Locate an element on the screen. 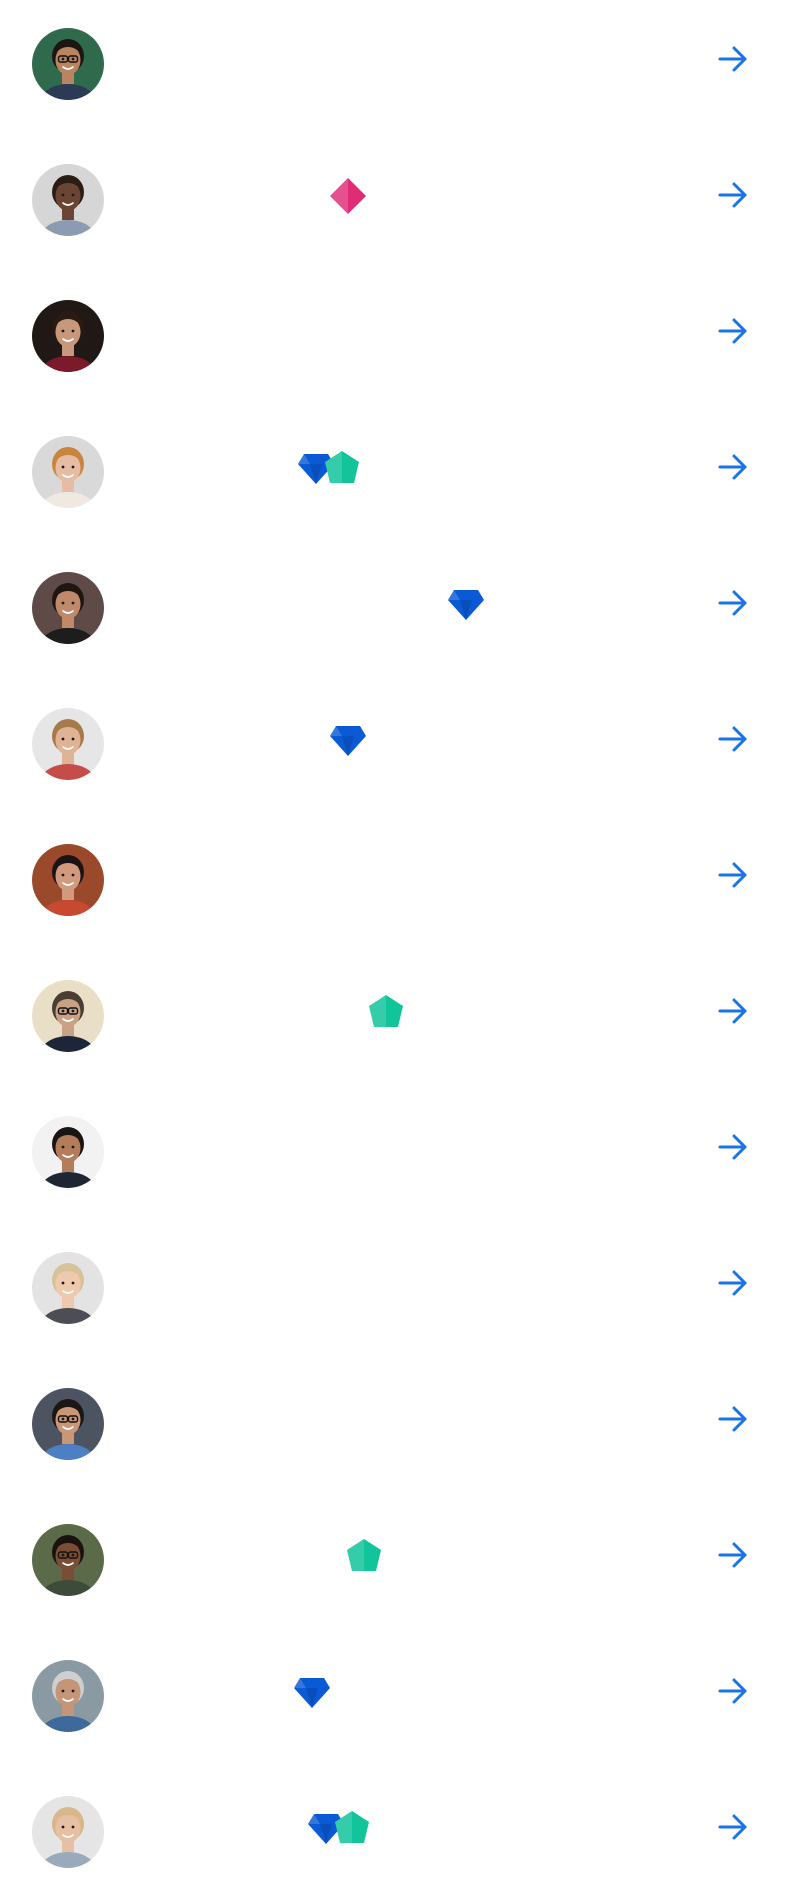 The height and width of the screenshot is (1904, 800). pink-gem-icon is located at coordinates (348, 196).